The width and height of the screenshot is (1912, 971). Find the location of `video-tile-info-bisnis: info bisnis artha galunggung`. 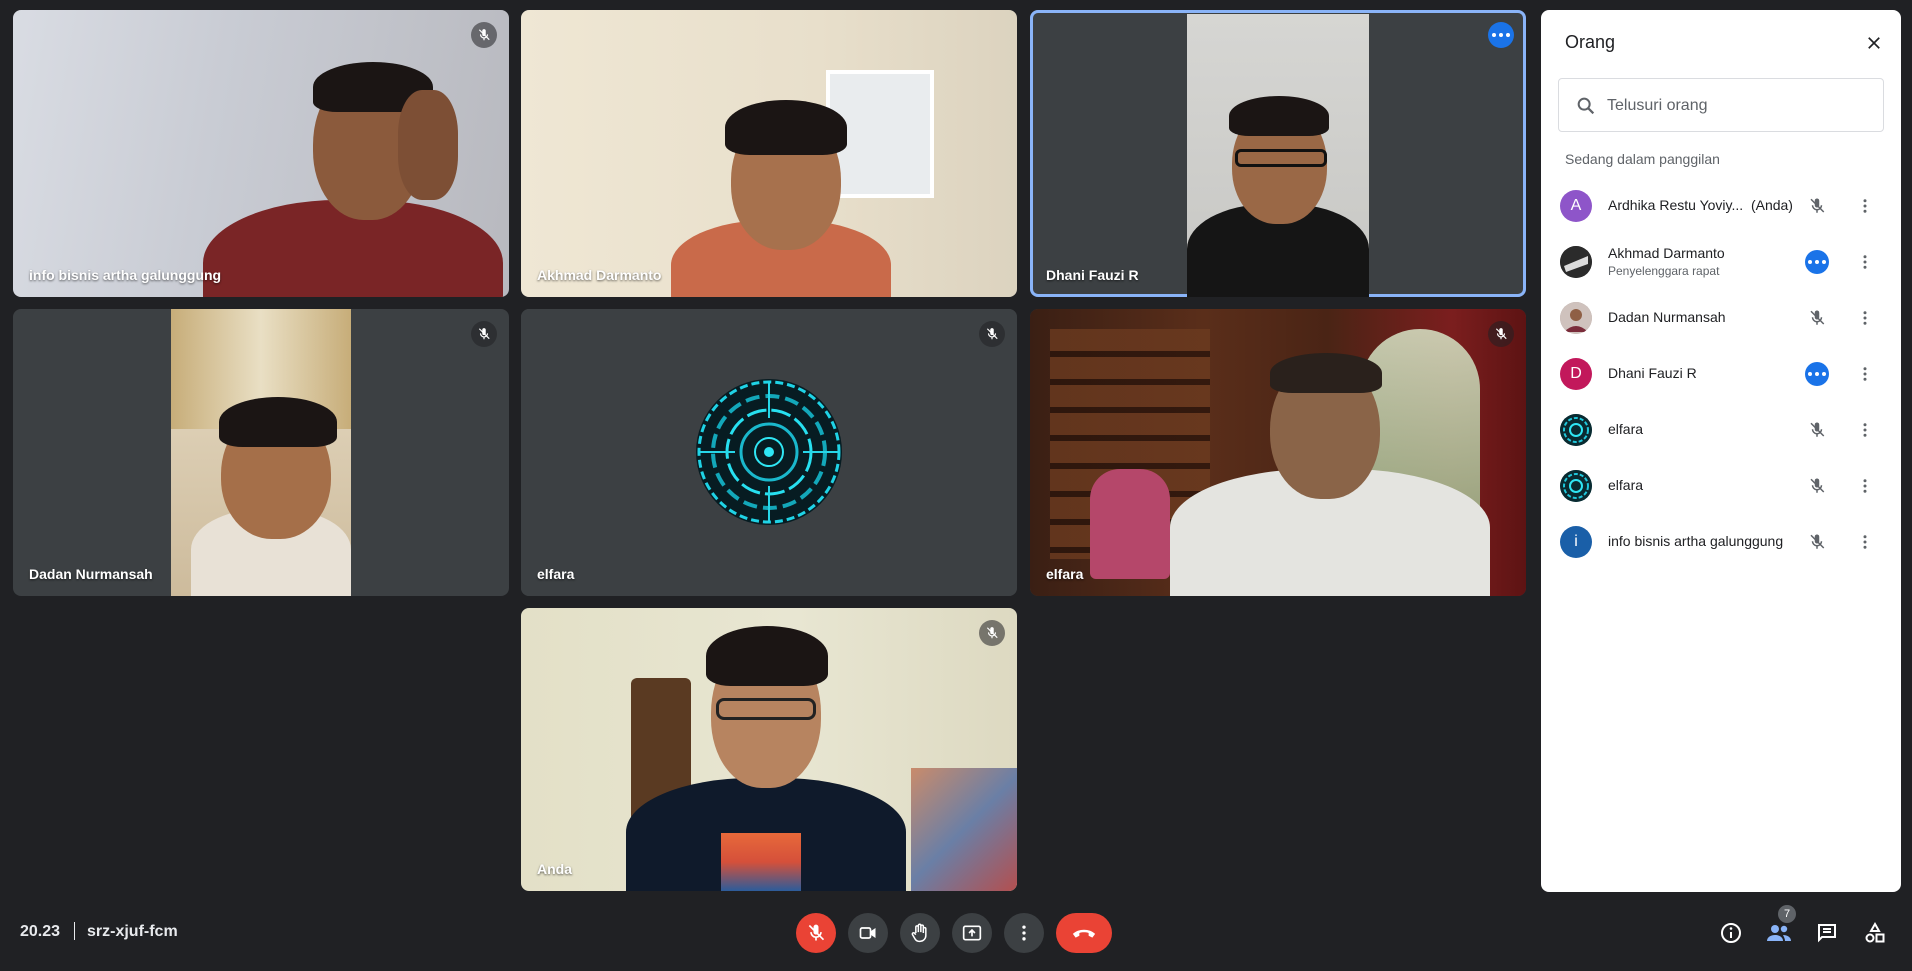

video-tile-info-bisnis: info bisnis artha galunggung is located at coordinates (261, 153).